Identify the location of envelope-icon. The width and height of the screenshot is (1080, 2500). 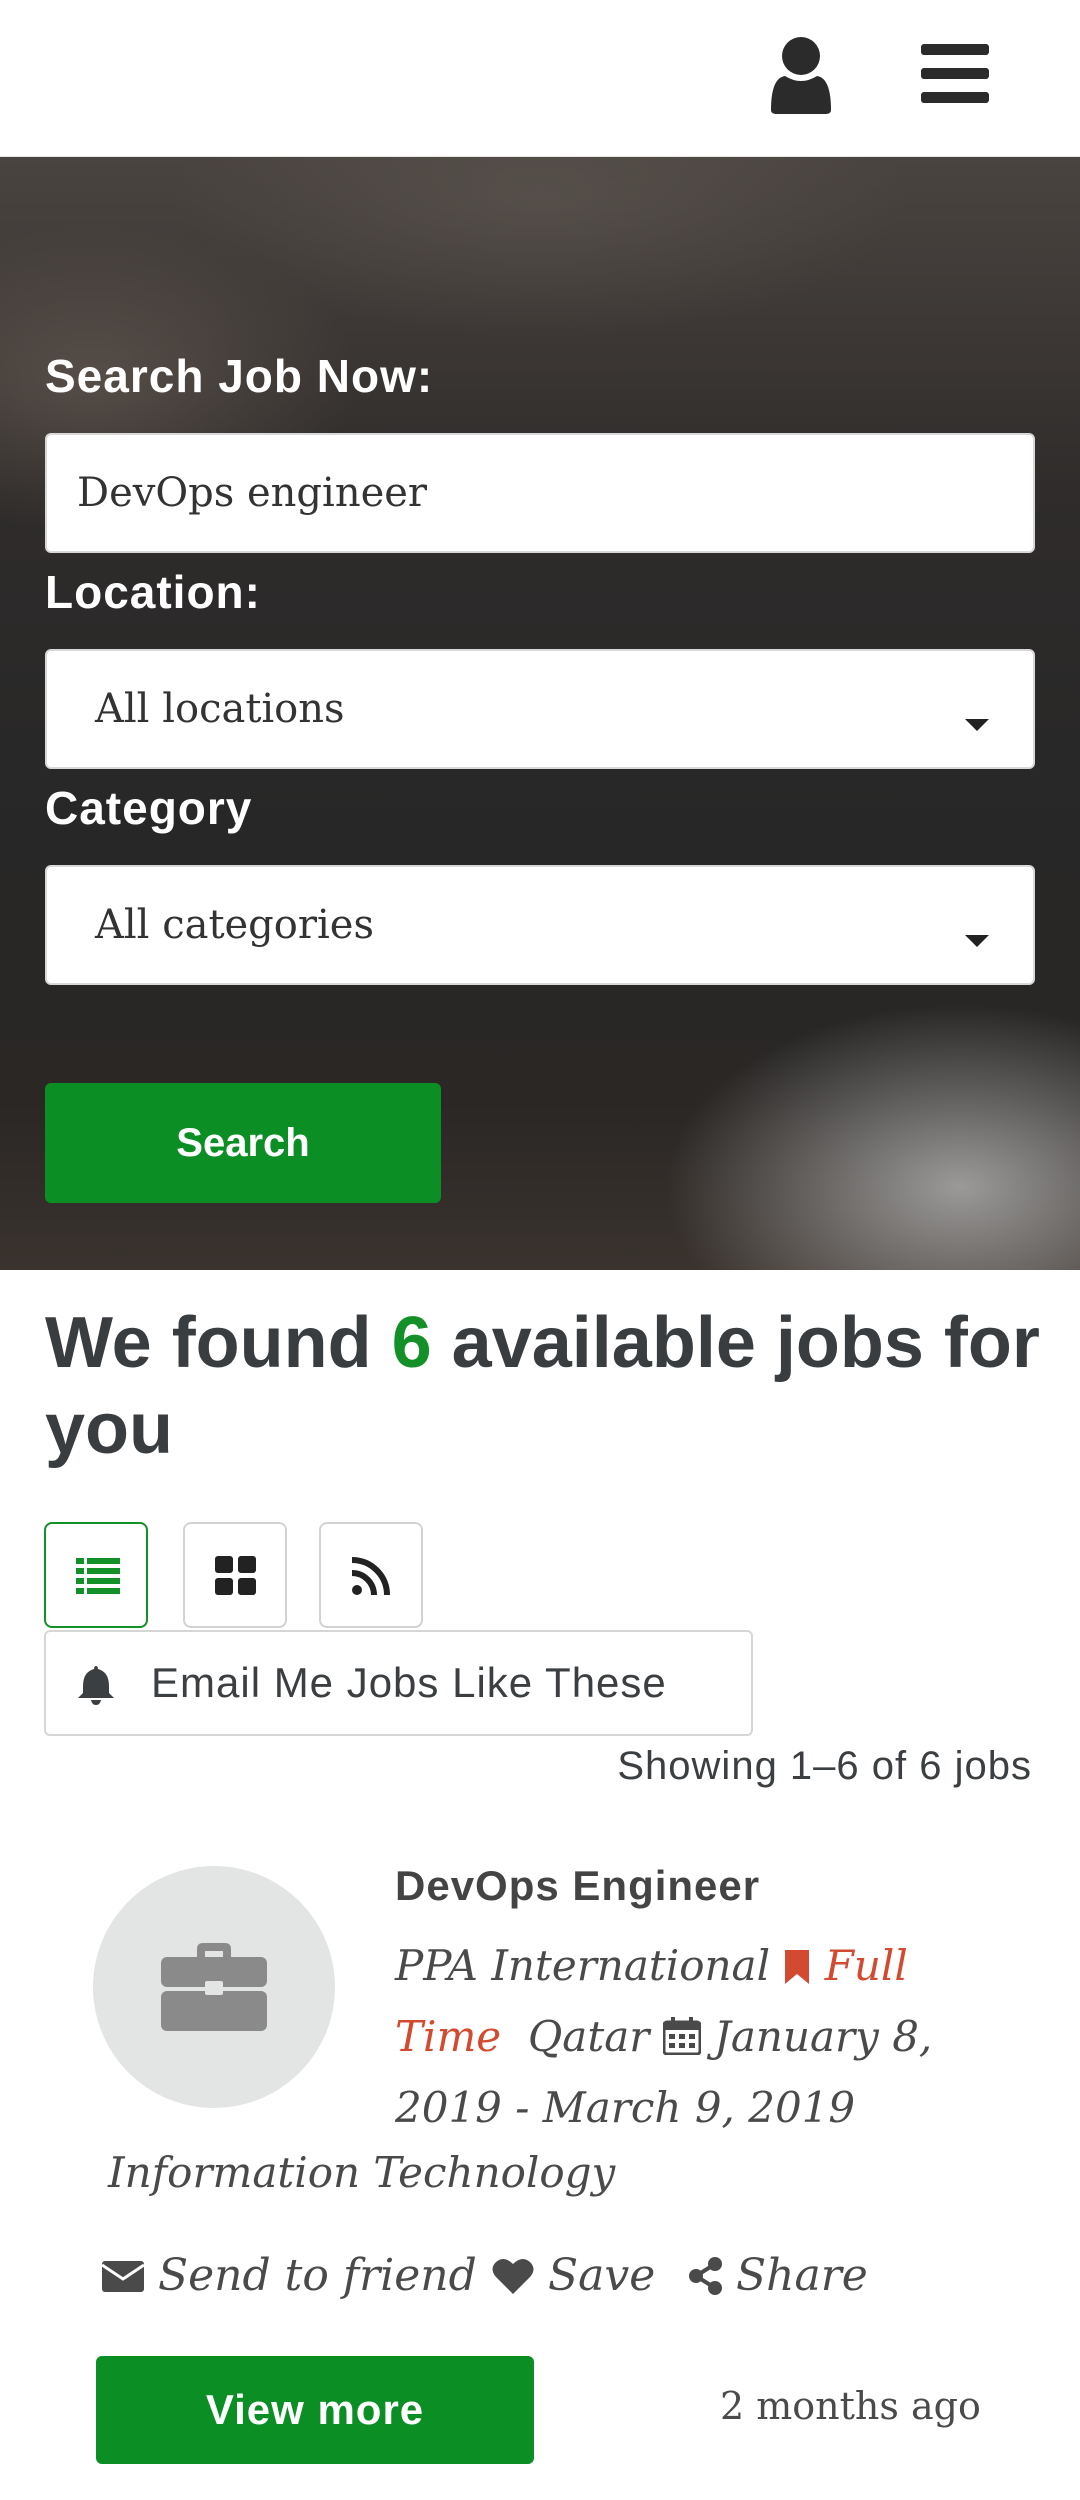
(123, 2276).